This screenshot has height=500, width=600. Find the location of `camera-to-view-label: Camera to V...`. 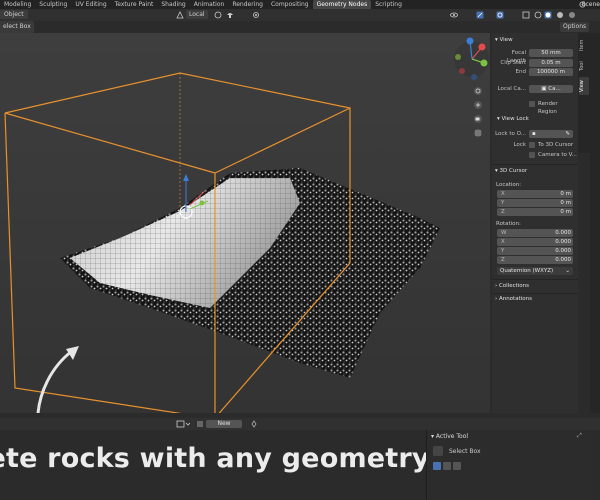

camera-to-view-label: Camera to V... is located at coordinates (557, 155).